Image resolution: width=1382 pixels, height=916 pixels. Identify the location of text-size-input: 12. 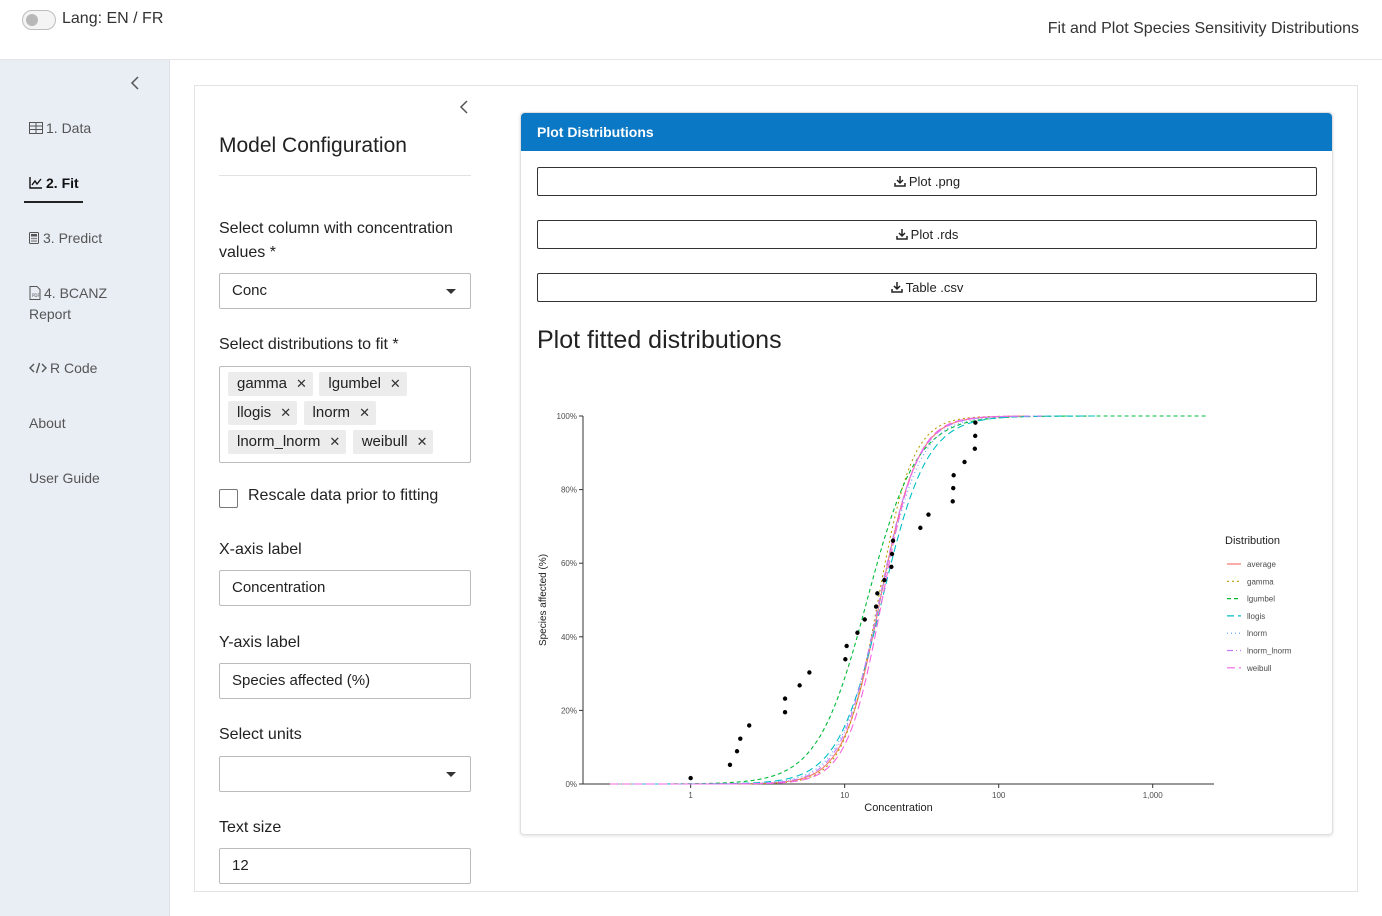
(345, 866).